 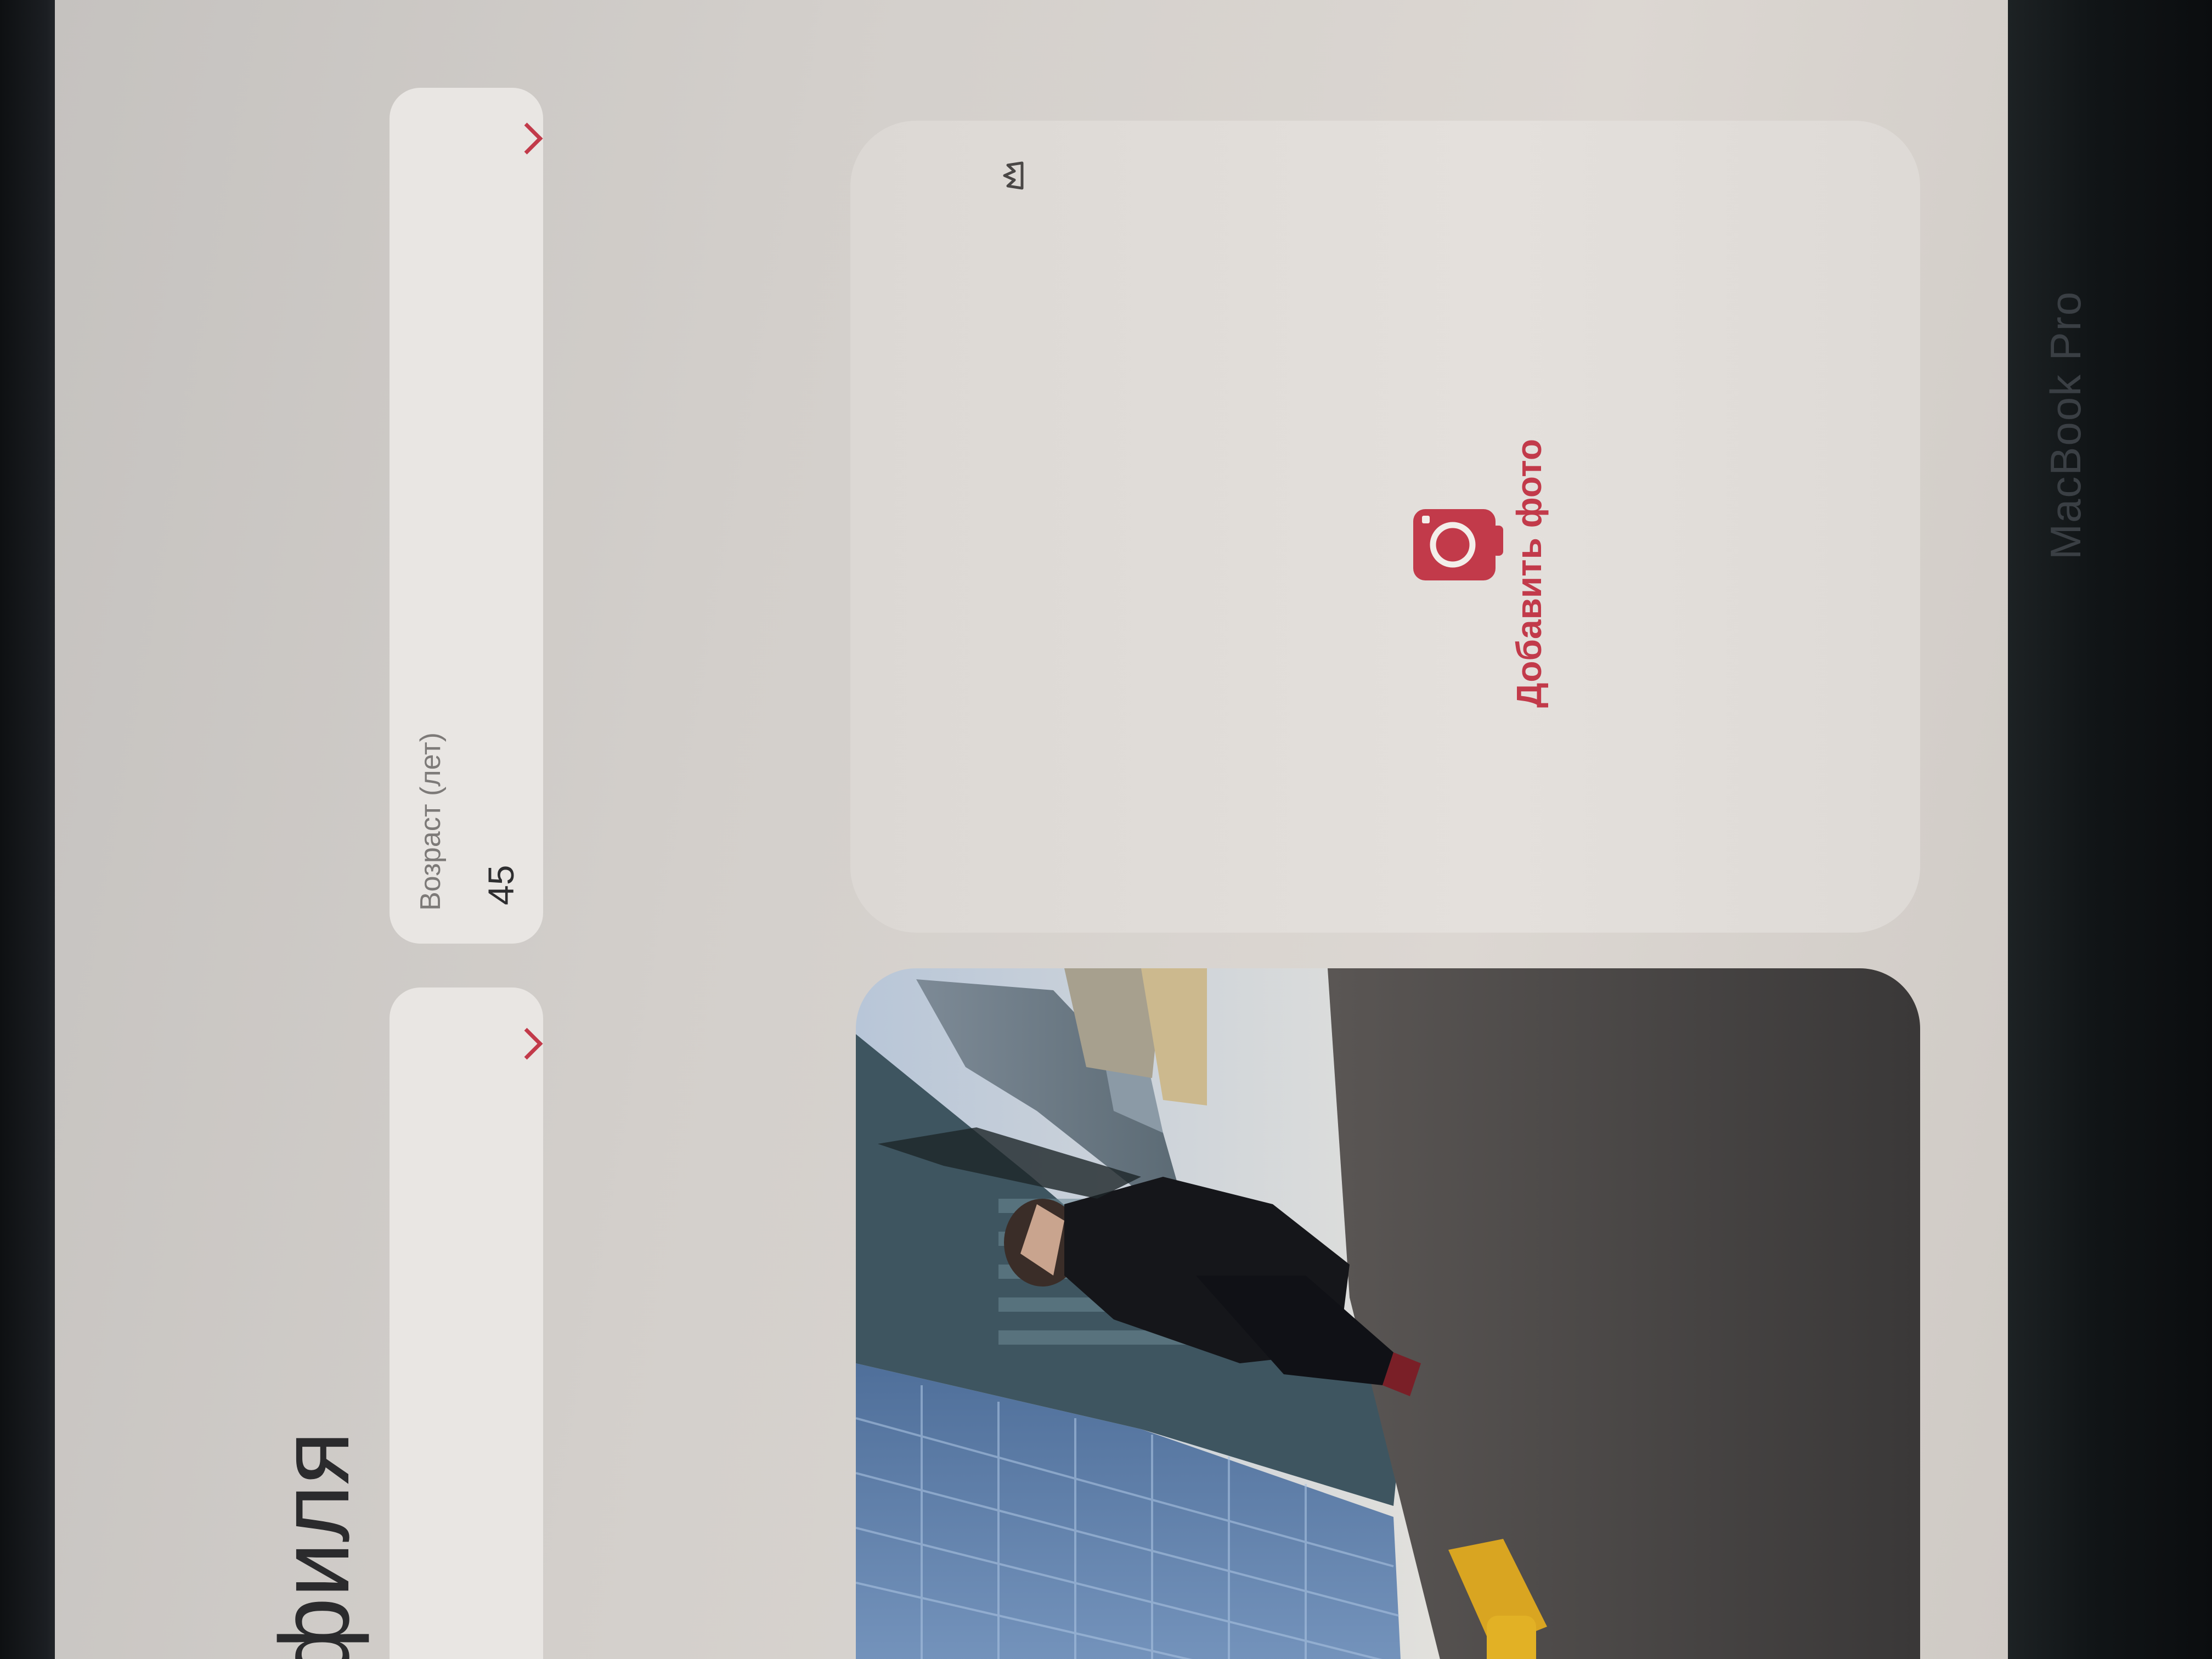 What do you see at coordinates (1529, 574) in the screenshot?
I see `add-photo-label: Добавить фото` at bounding box center [1529, 574].